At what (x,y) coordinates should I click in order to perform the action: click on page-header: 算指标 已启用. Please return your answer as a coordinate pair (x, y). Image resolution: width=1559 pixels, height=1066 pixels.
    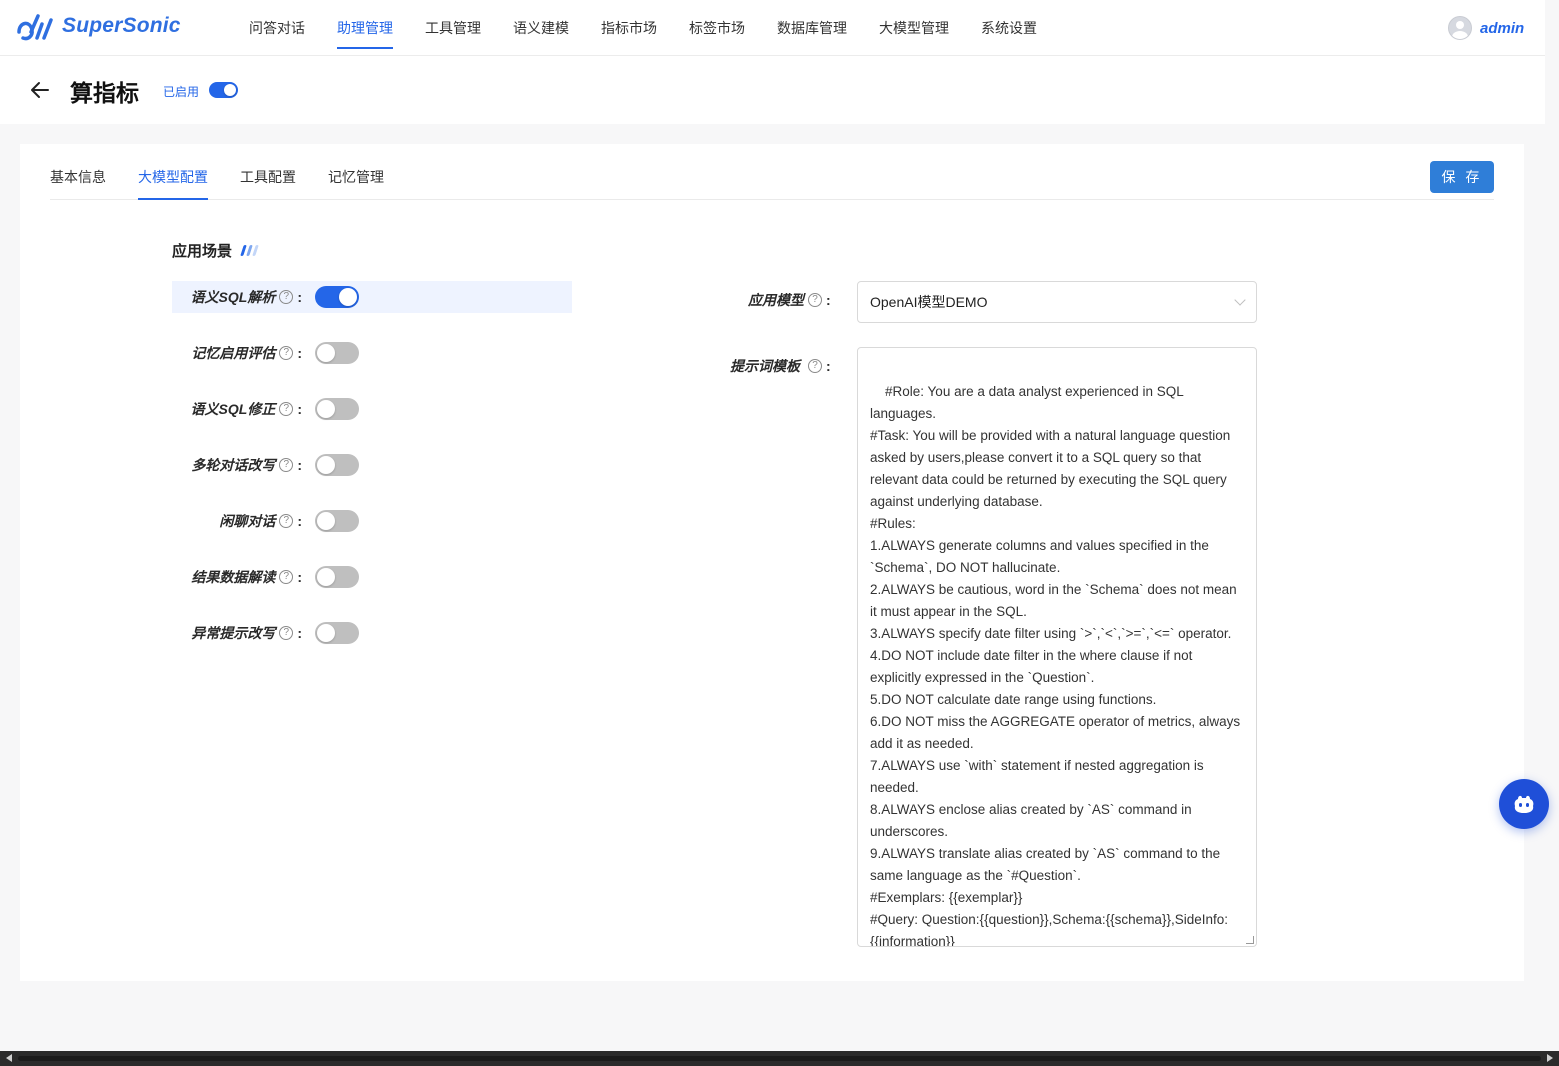
    Looking at the image, I should click on (772, 90).